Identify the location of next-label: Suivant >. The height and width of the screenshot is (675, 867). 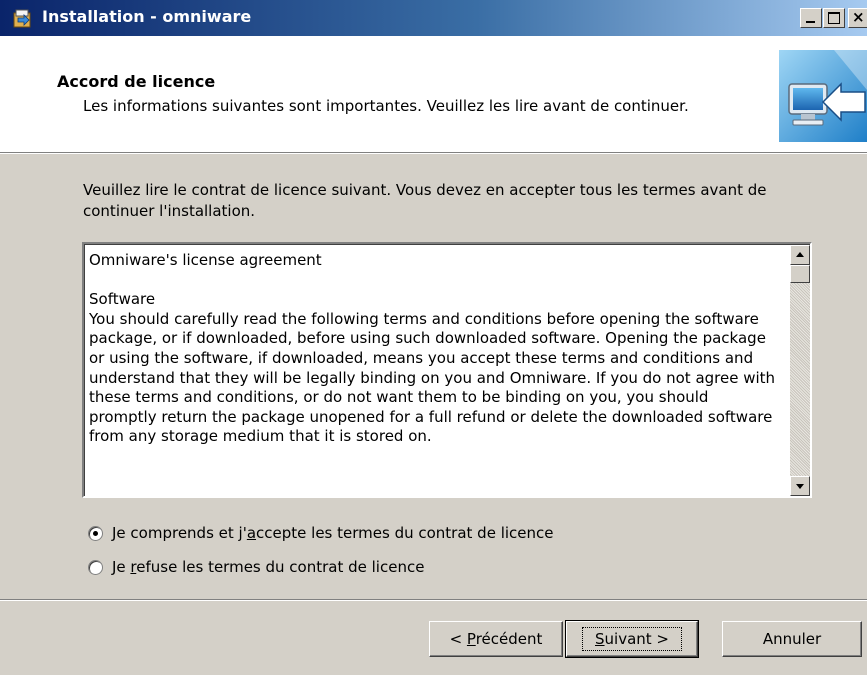
(632, 639).